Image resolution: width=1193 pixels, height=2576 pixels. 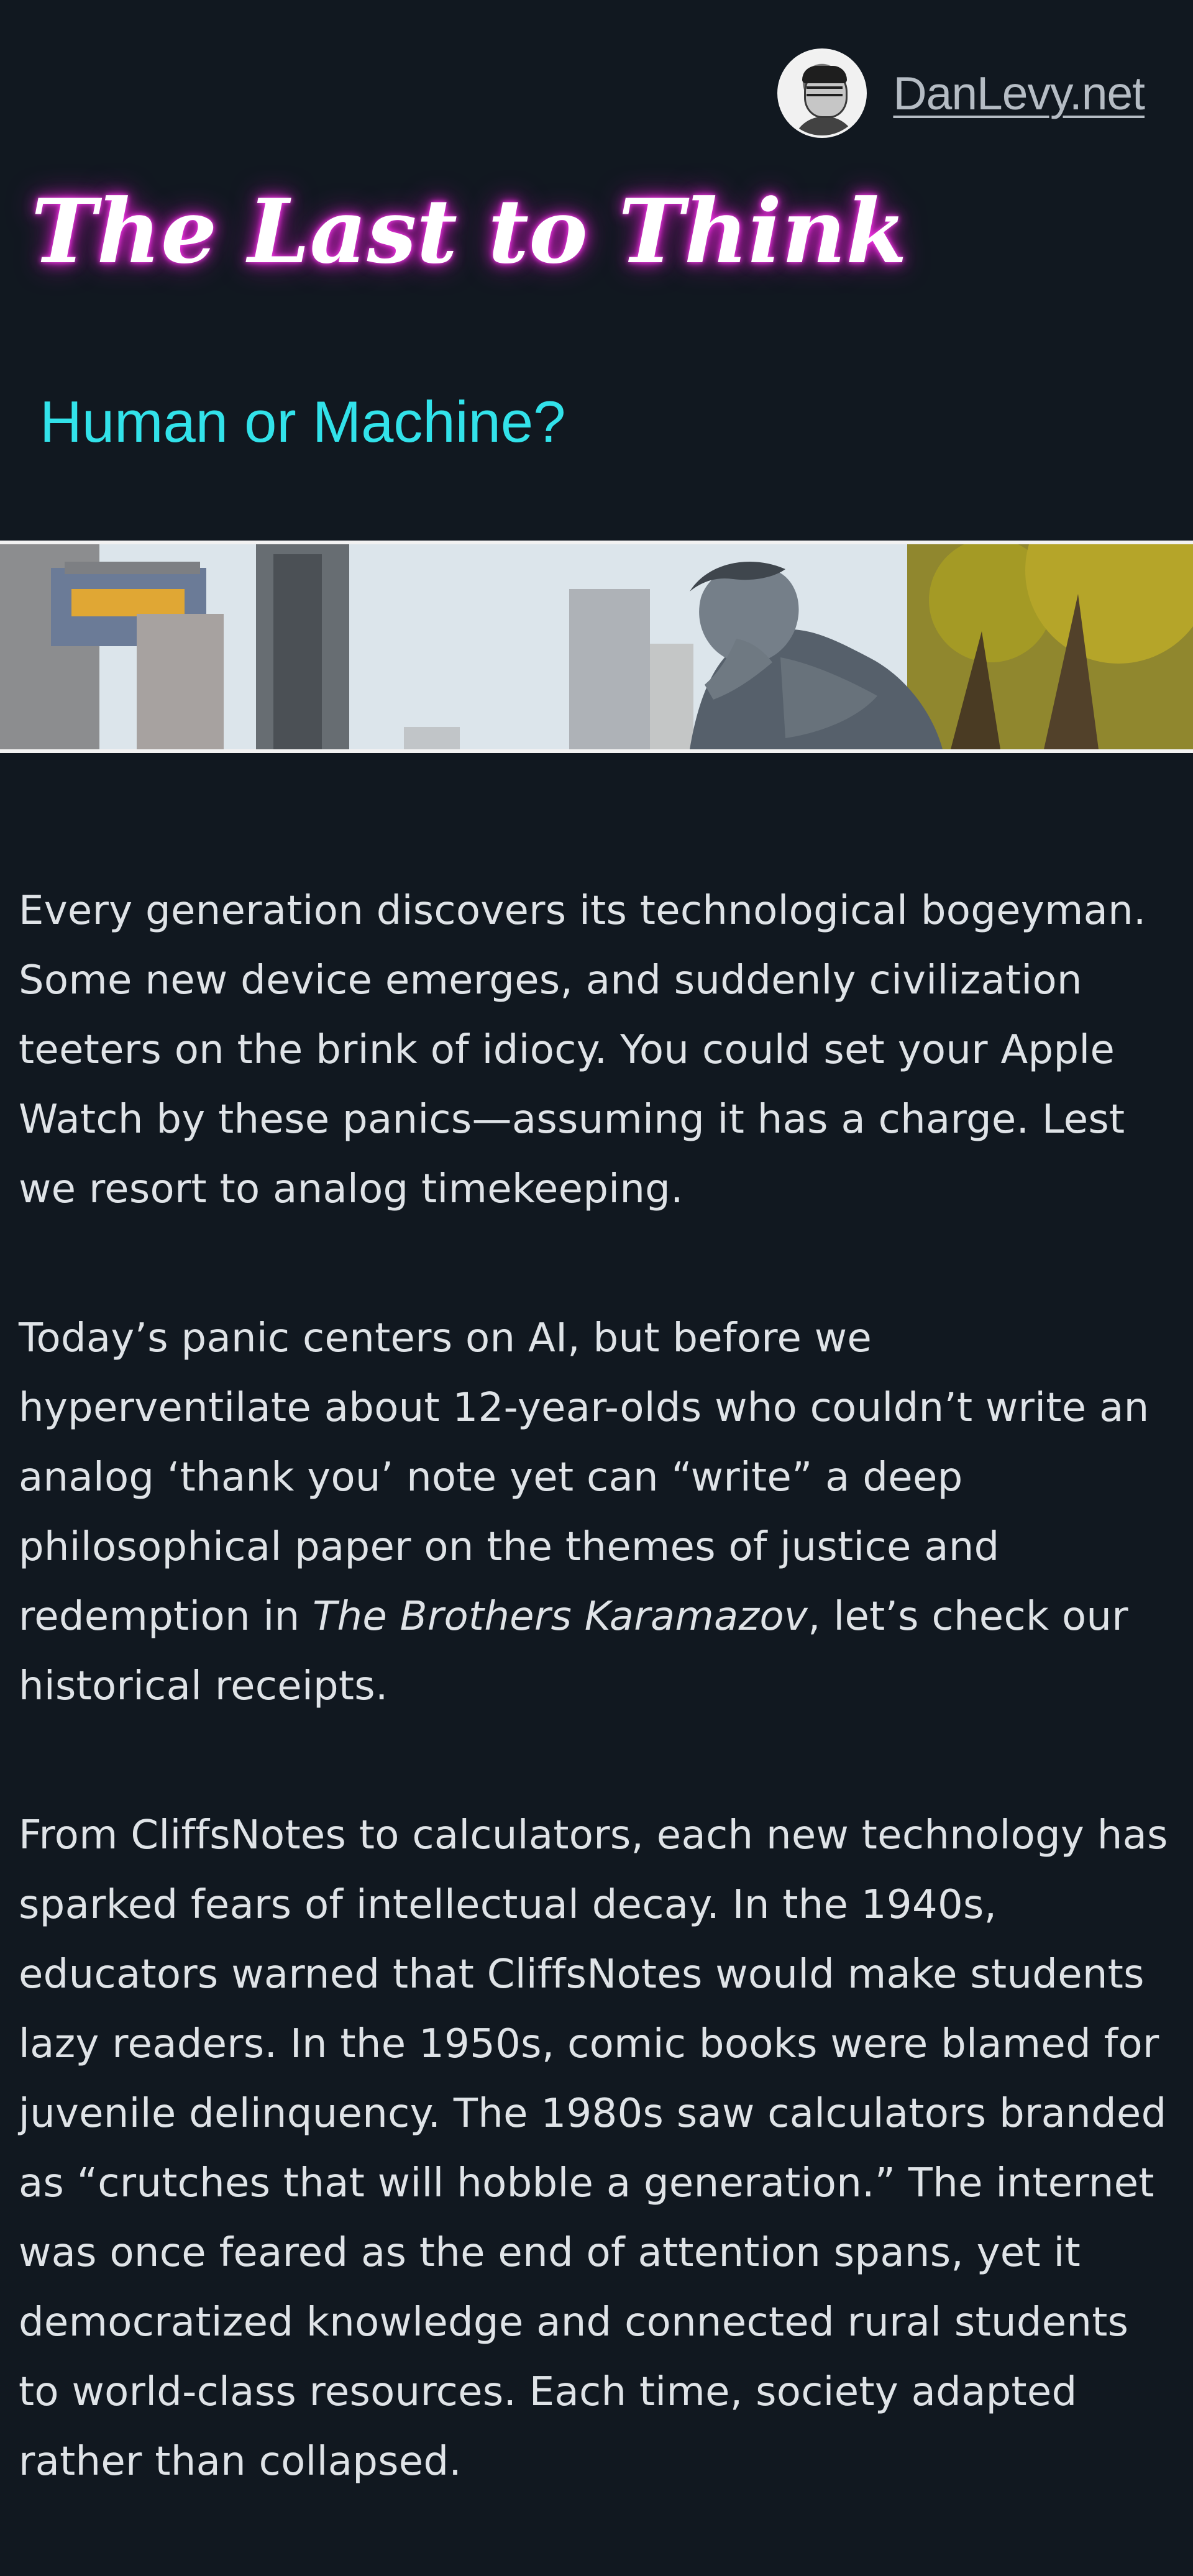 I want to click on hero-banner, so click(x=596, y=647).